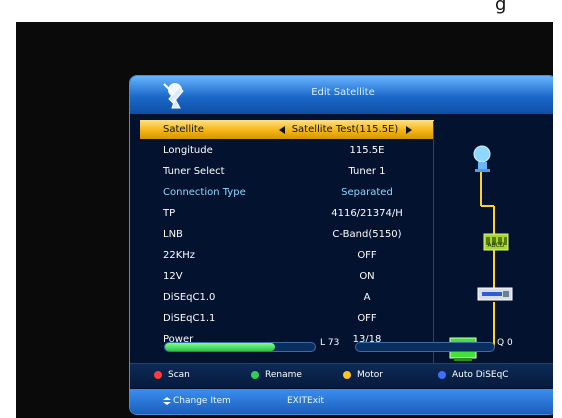 The image size is (562, 418). What do you see at coordinates (367, 150) in the screenshot?
I see `row-value: 115.5E` at bounding box center [367, 150].